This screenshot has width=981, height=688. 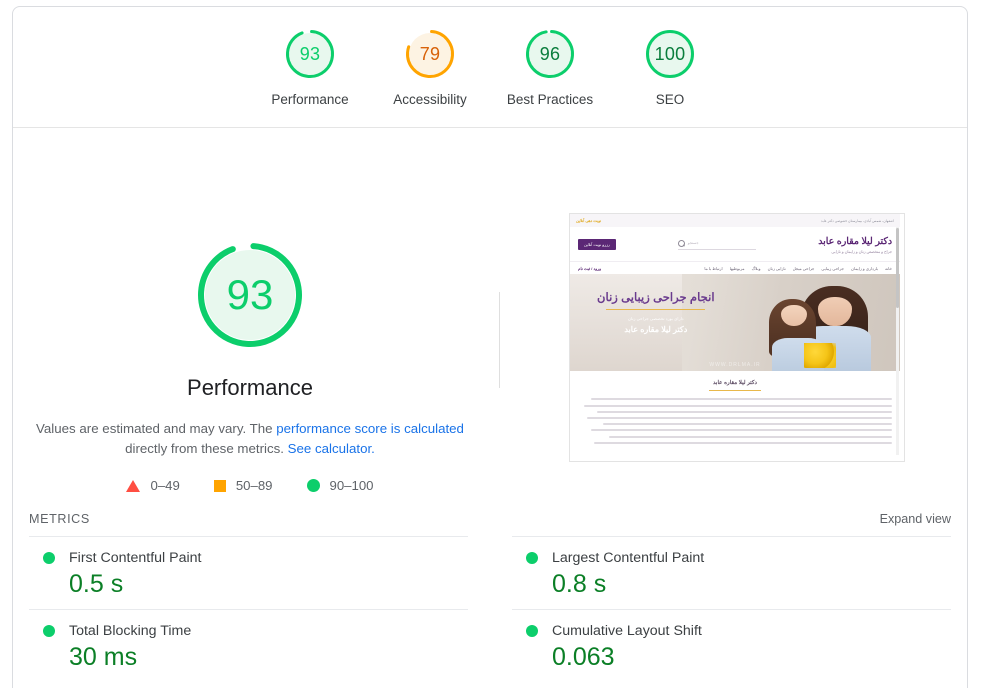 I want to click on metric-label: Cumulative Layout Shift, so click(x=627, y=631).